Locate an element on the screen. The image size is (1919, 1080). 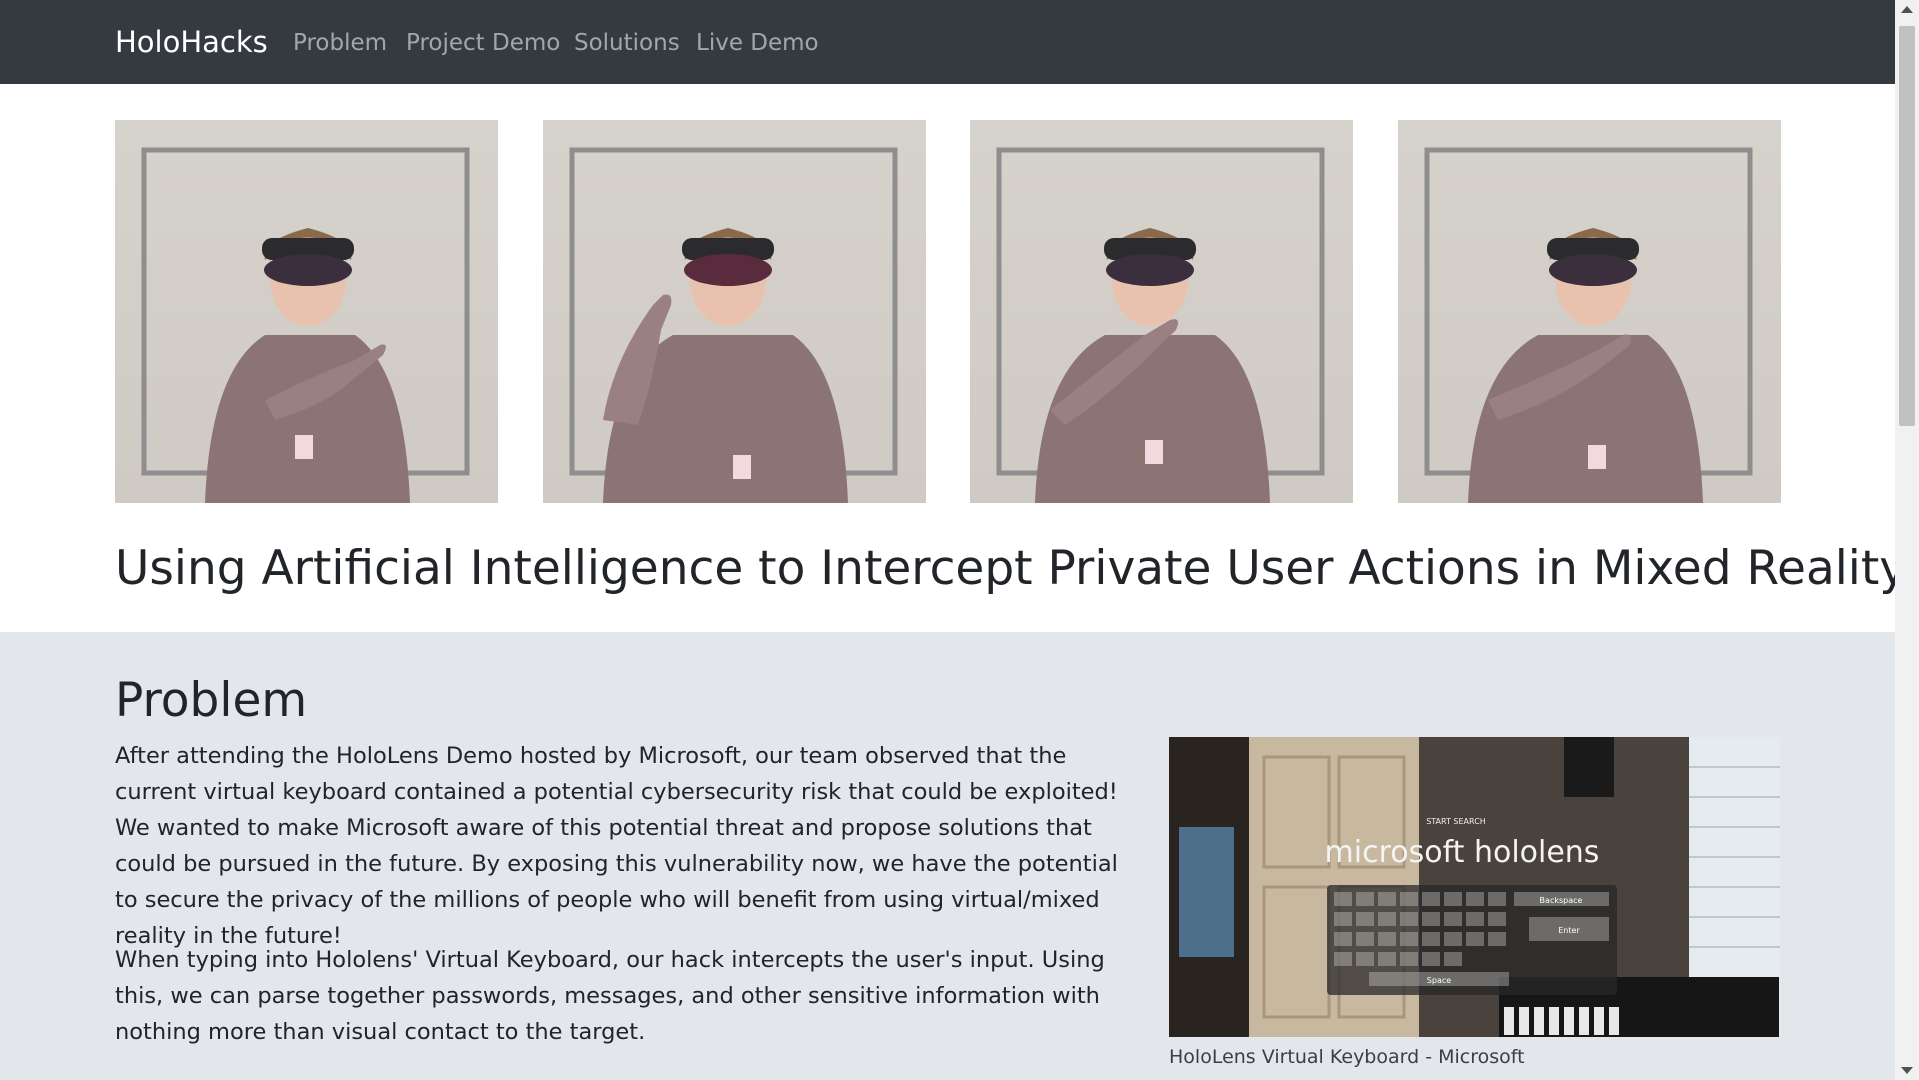
enter-key-label: Enter is located at coordinates (1569, 930).